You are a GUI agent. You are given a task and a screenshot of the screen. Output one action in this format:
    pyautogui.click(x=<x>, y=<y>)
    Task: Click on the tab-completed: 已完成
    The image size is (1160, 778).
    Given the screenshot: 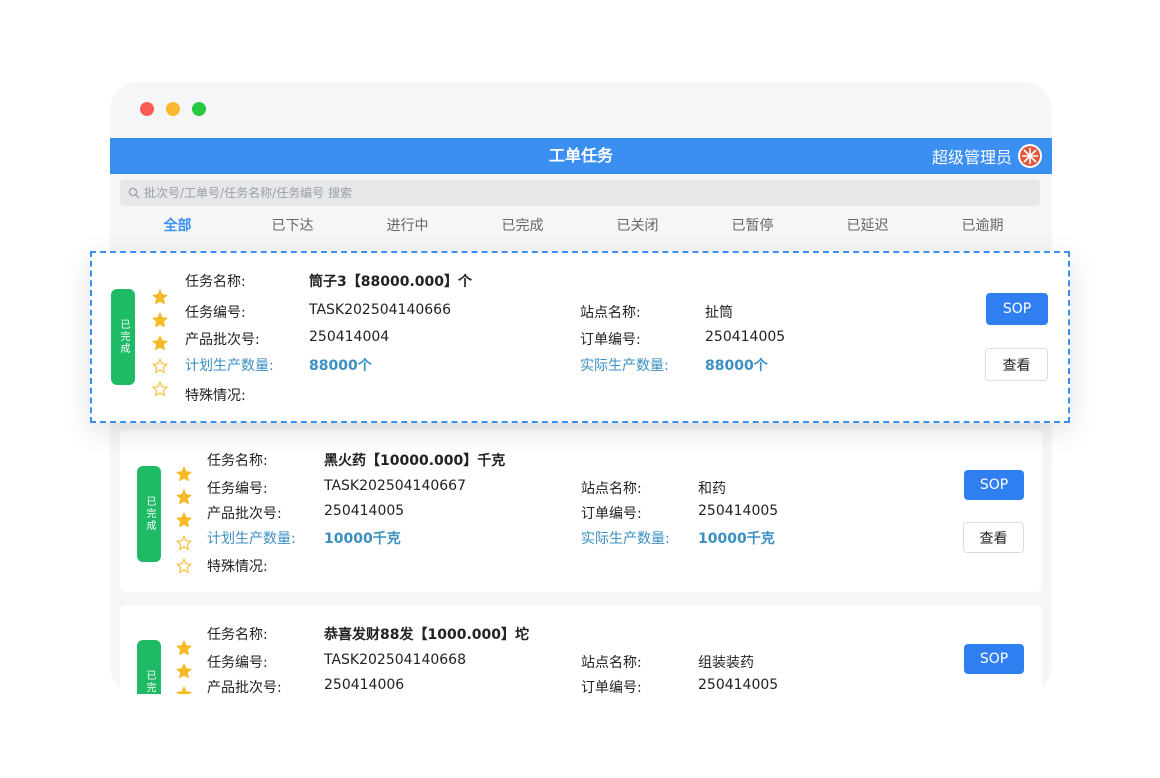 What is the action you would take?
    pyautogui.click(x=522, y=226)
    